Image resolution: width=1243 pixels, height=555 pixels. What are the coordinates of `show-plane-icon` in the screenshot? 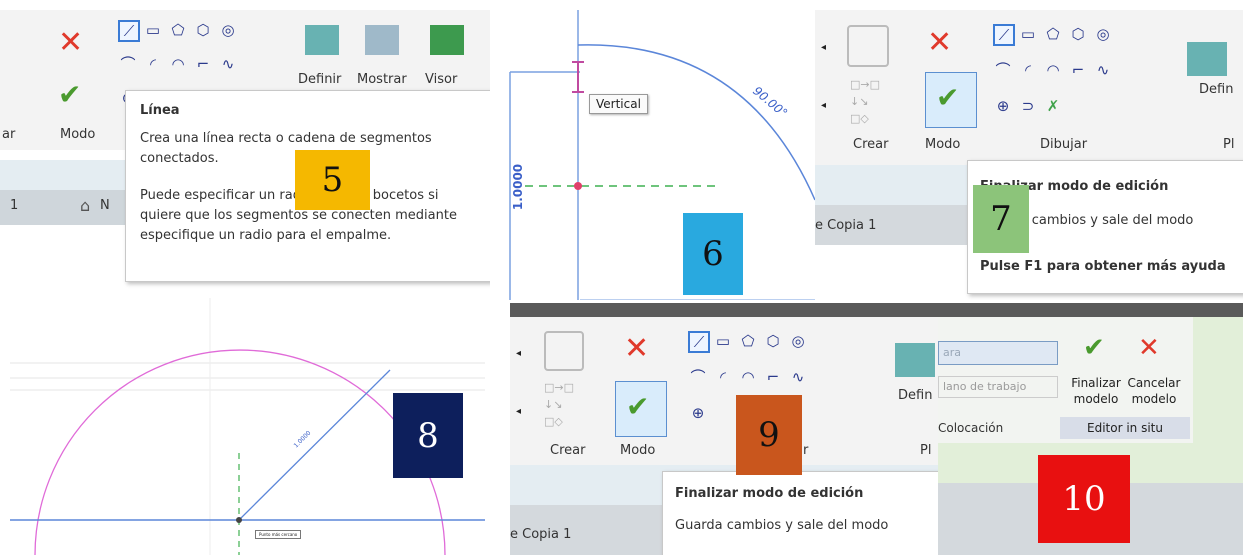 It's located at (382, 40).